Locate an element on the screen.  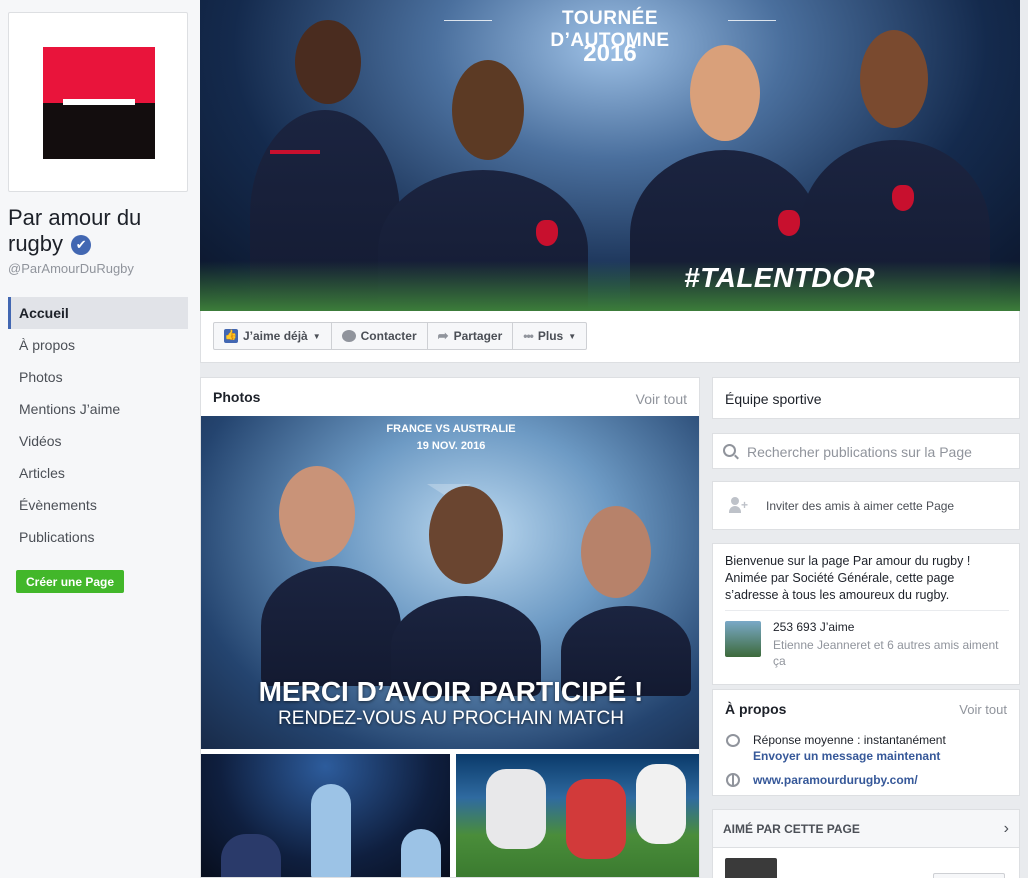
logo-black-square is located at coordinates (99, 131).